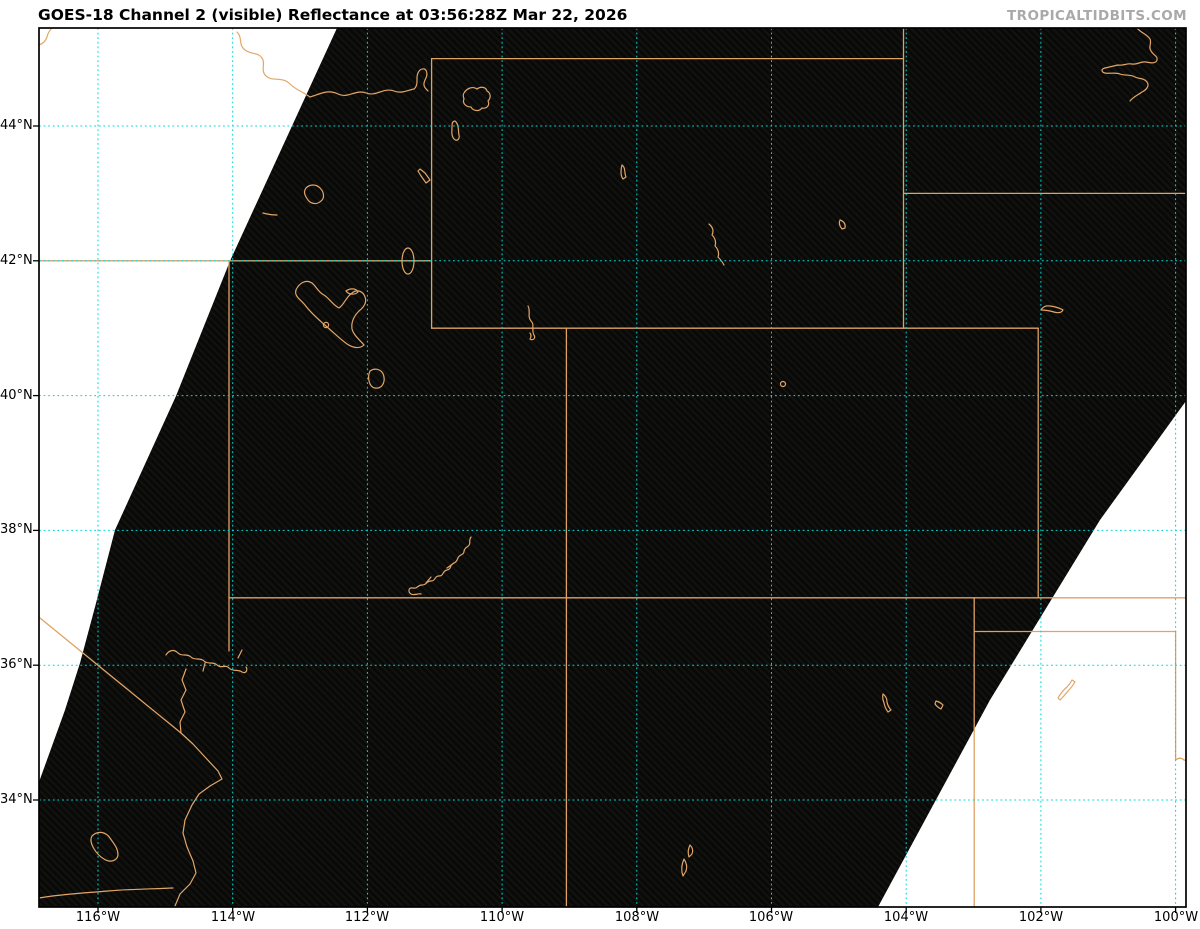 This screenshot has height=929, width=1200. I want to click on lon-tick-label: 110°W, so click(502, 917).